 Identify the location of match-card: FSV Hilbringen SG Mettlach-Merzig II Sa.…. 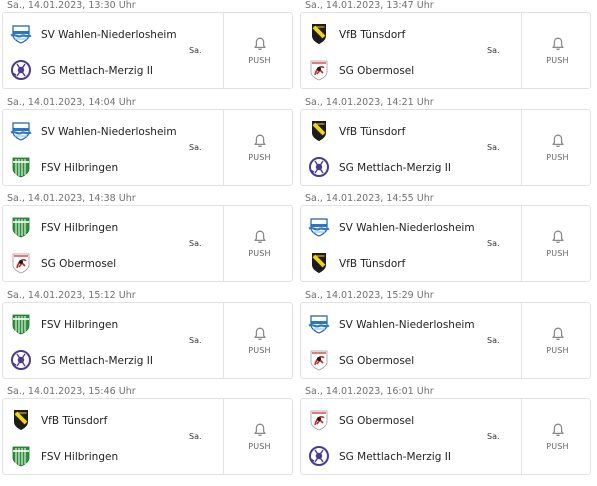
(148, 340).